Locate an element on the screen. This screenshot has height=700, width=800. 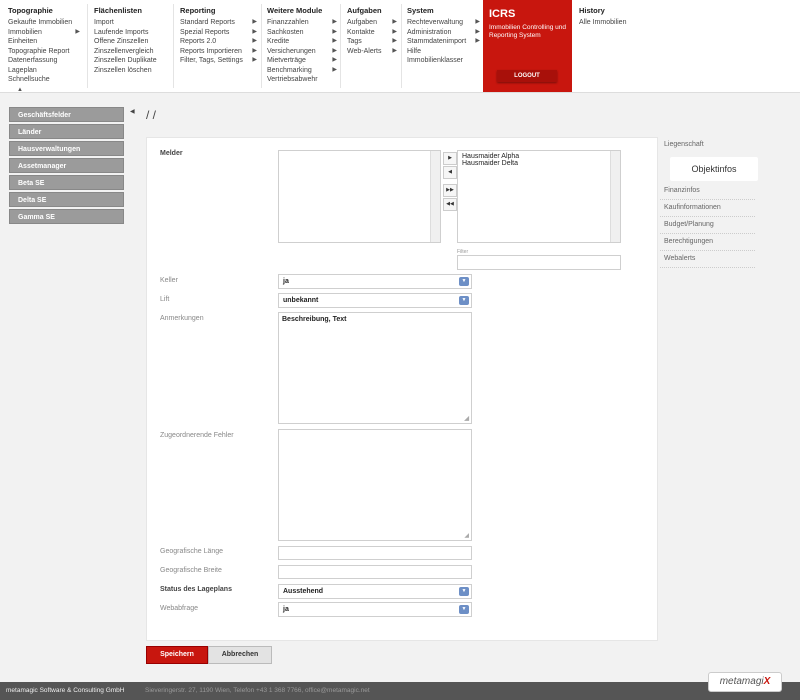
menu-item: Versicherungen ▶ is located at coordinates (302, 52).